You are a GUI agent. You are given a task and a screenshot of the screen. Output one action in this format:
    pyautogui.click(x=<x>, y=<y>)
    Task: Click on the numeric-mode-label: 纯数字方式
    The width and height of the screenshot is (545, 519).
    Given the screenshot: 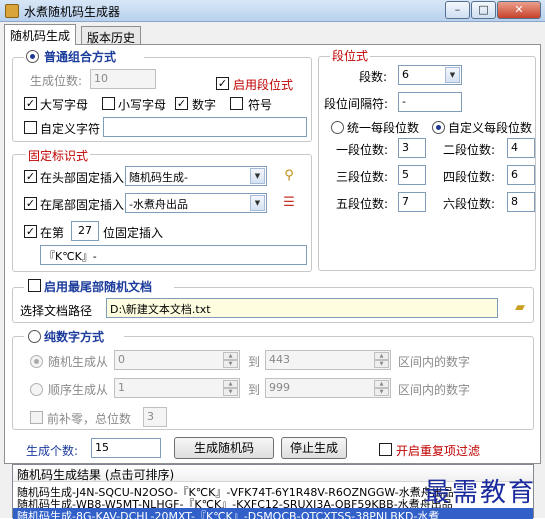 What is the action you would take?
    pyautogui.click(x=74, y=337)
    